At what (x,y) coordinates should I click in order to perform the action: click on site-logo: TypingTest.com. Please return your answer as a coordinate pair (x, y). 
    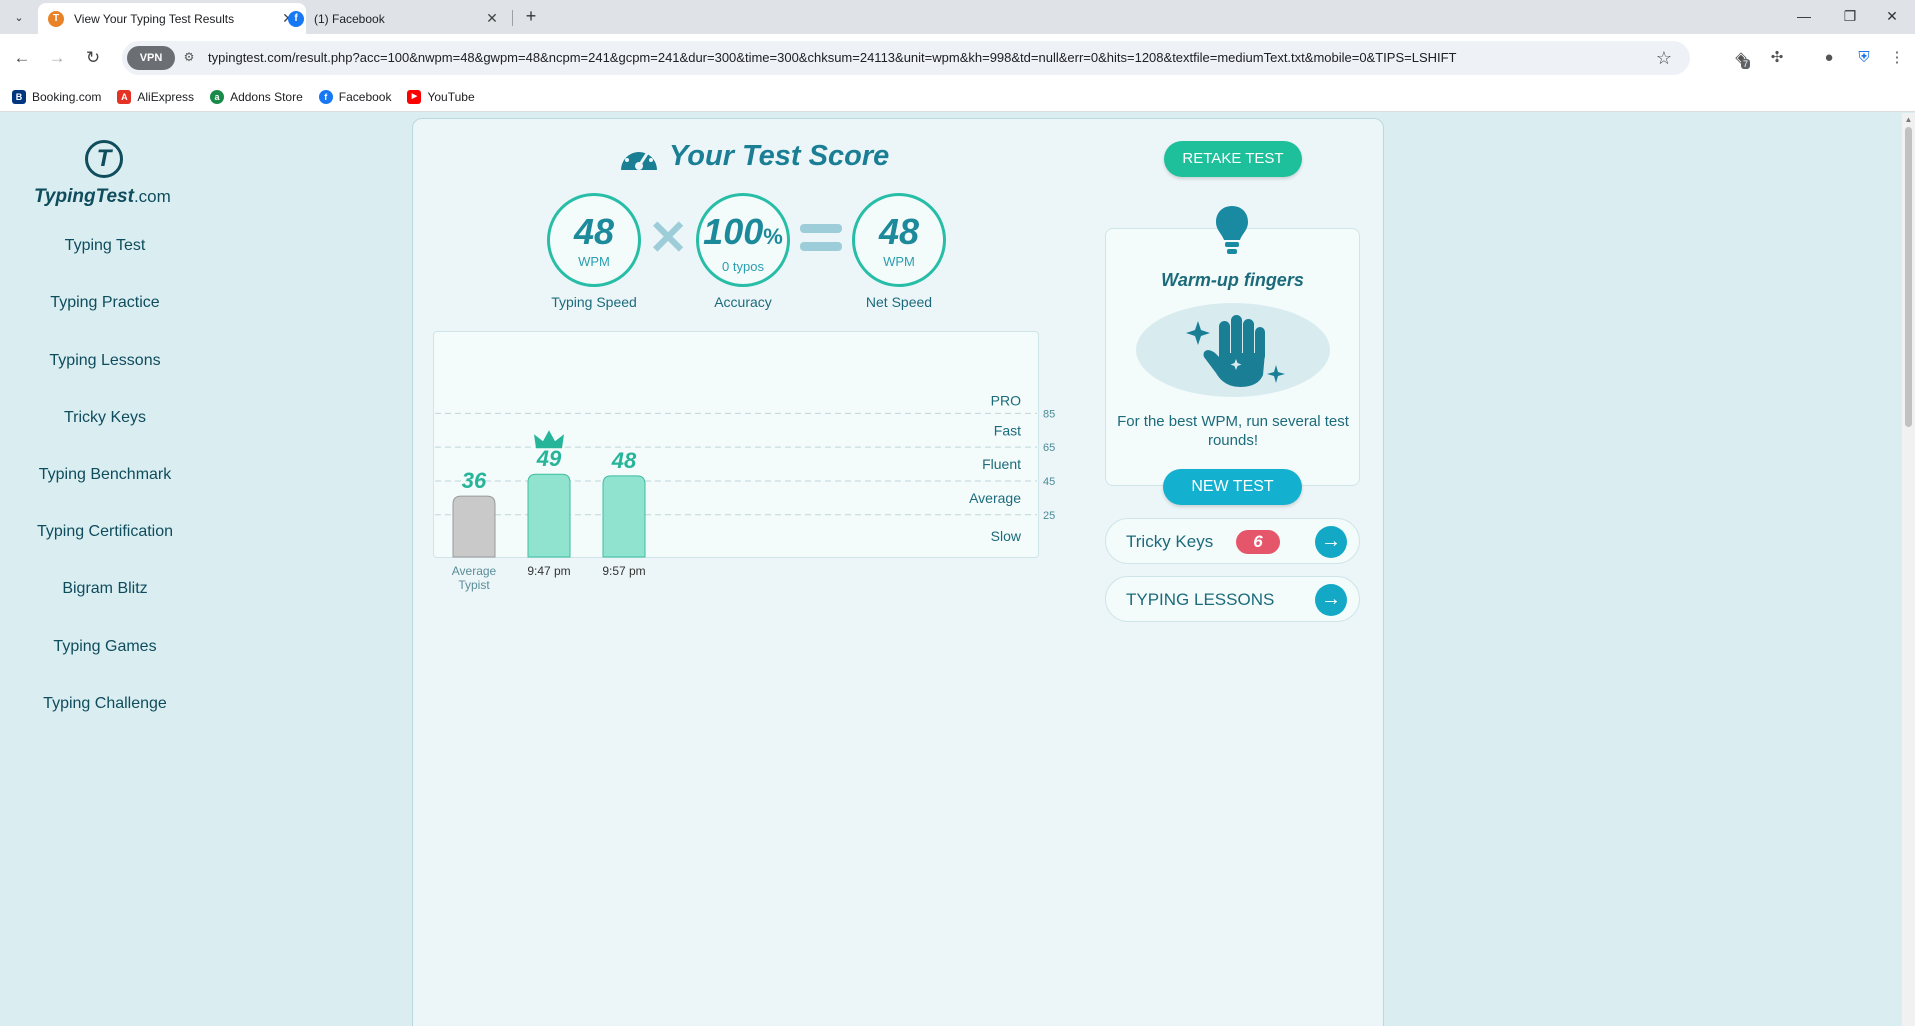
    Looking at the image, I should click on (102, 197).